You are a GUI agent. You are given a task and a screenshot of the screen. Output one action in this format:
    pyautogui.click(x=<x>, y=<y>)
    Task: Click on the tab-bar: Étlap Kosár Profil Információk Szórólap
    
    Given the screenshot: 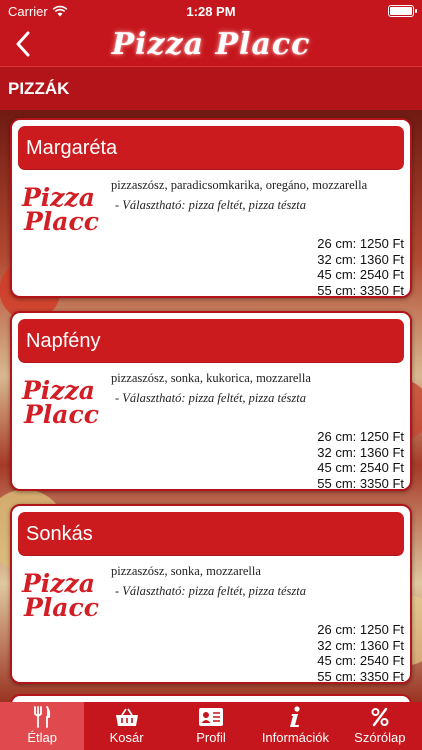 What is the action you would take?
    pyautogui.click(x=211, y=726)
    